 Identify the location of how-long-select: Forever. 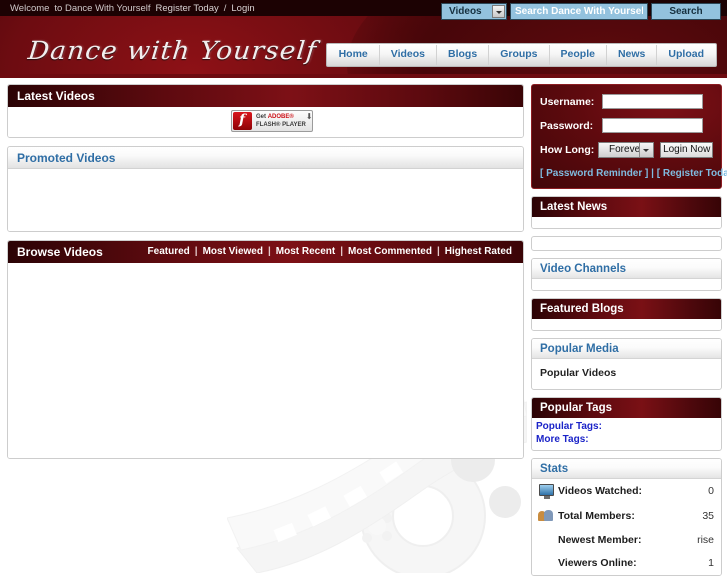
(626, 150).